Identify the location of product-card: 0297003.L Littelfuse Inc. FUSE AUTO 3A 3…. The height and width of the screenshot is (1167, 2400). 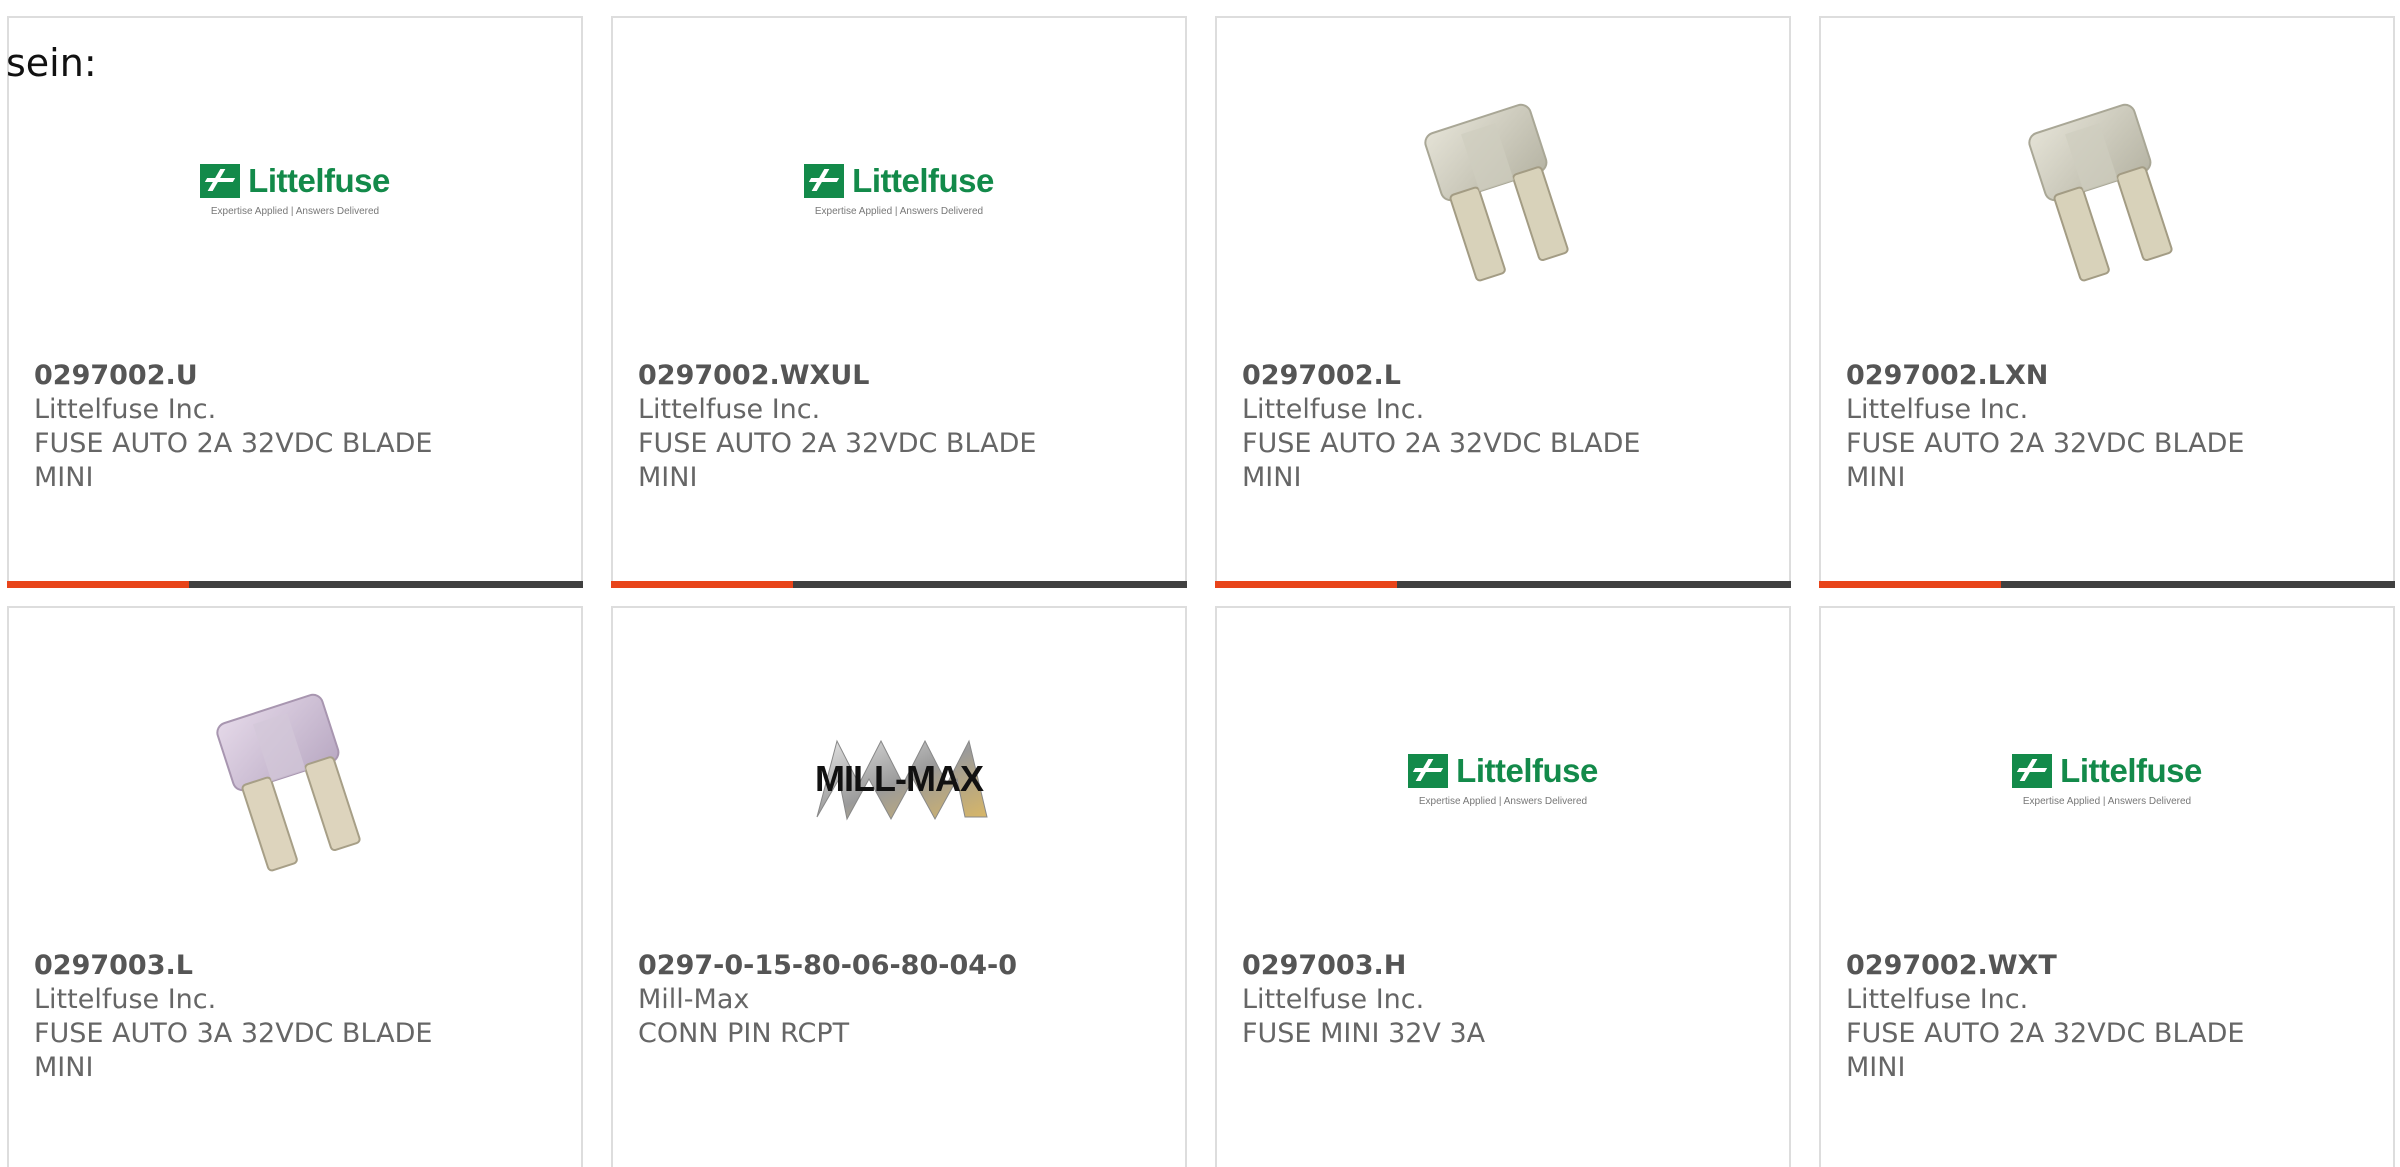
(295, 886).